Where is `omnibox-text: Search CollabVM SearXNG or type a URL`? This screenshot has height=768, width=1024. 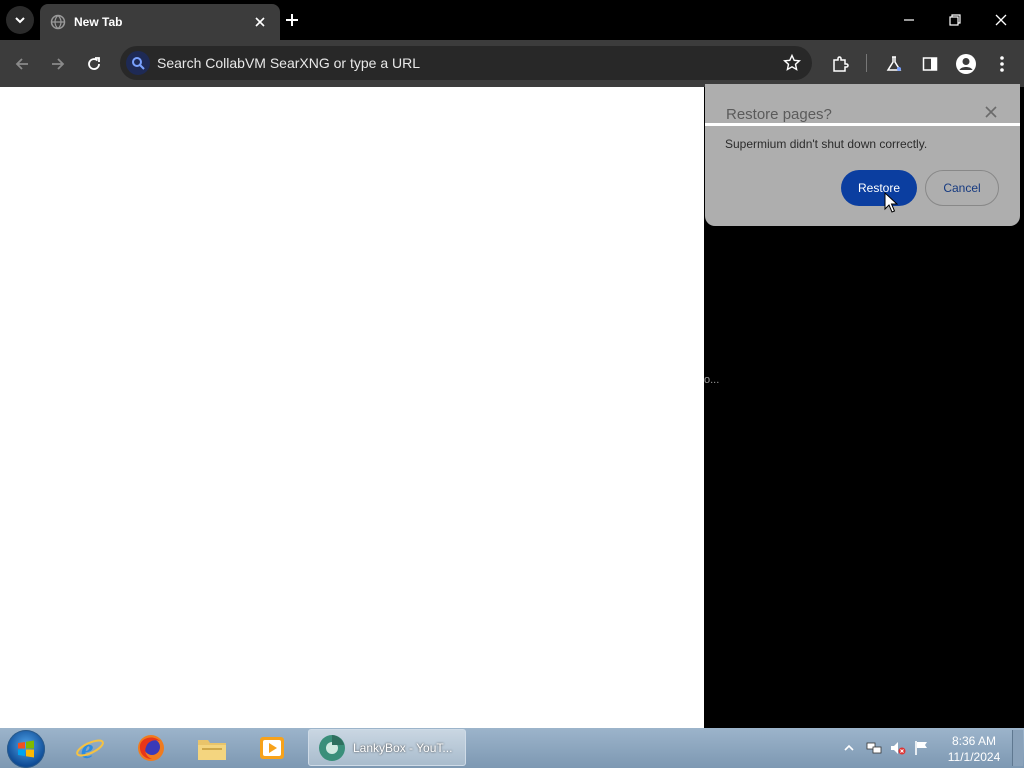
omnibox-text: Search CollabVM SearXNG or type a URL is located at coordinates (288, 63).